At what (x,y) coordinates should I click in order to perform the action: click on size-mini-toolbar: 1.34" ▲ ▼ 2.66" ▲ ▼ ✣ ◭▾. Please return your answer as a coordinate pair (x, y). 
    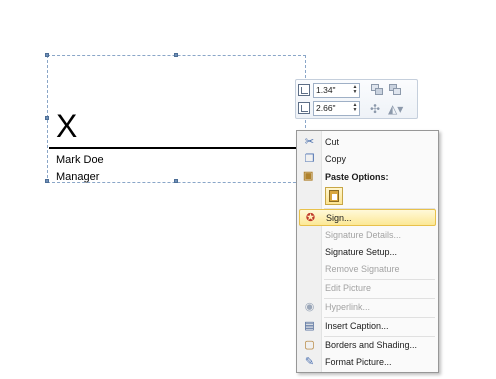
    Looking at the image, I should click on (356, 99).